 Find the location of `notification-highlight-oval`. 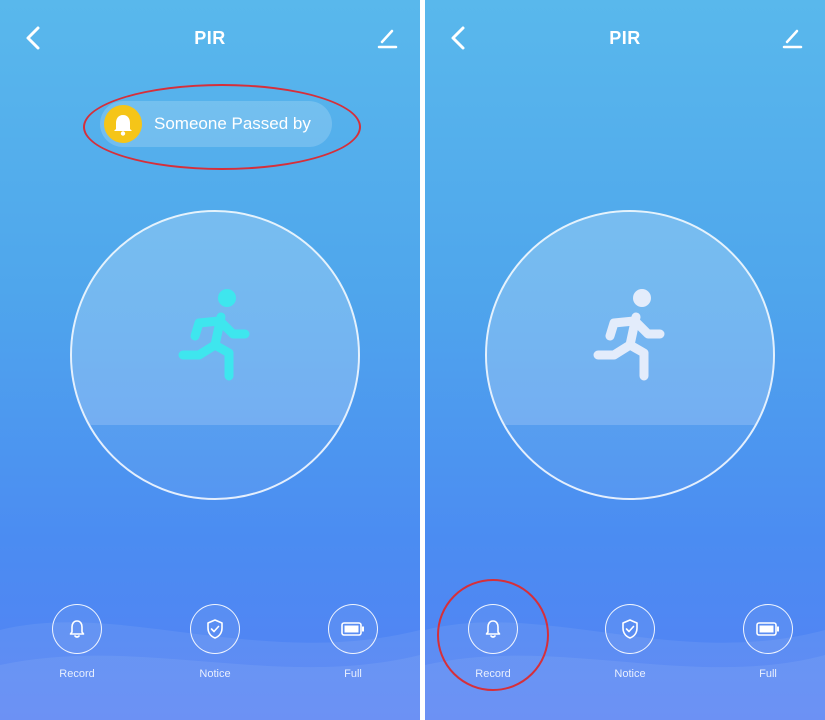

notification-highlight-oval is located at coordinates (222, 127).